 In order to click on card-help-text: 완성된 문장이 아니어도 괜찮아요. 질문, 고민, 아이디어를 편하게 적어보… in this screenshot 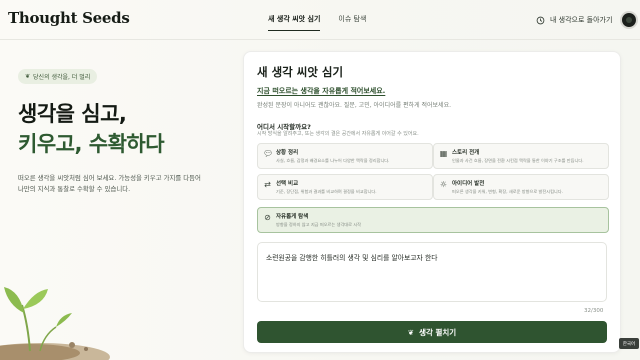, I will do `click(354, 105)`.